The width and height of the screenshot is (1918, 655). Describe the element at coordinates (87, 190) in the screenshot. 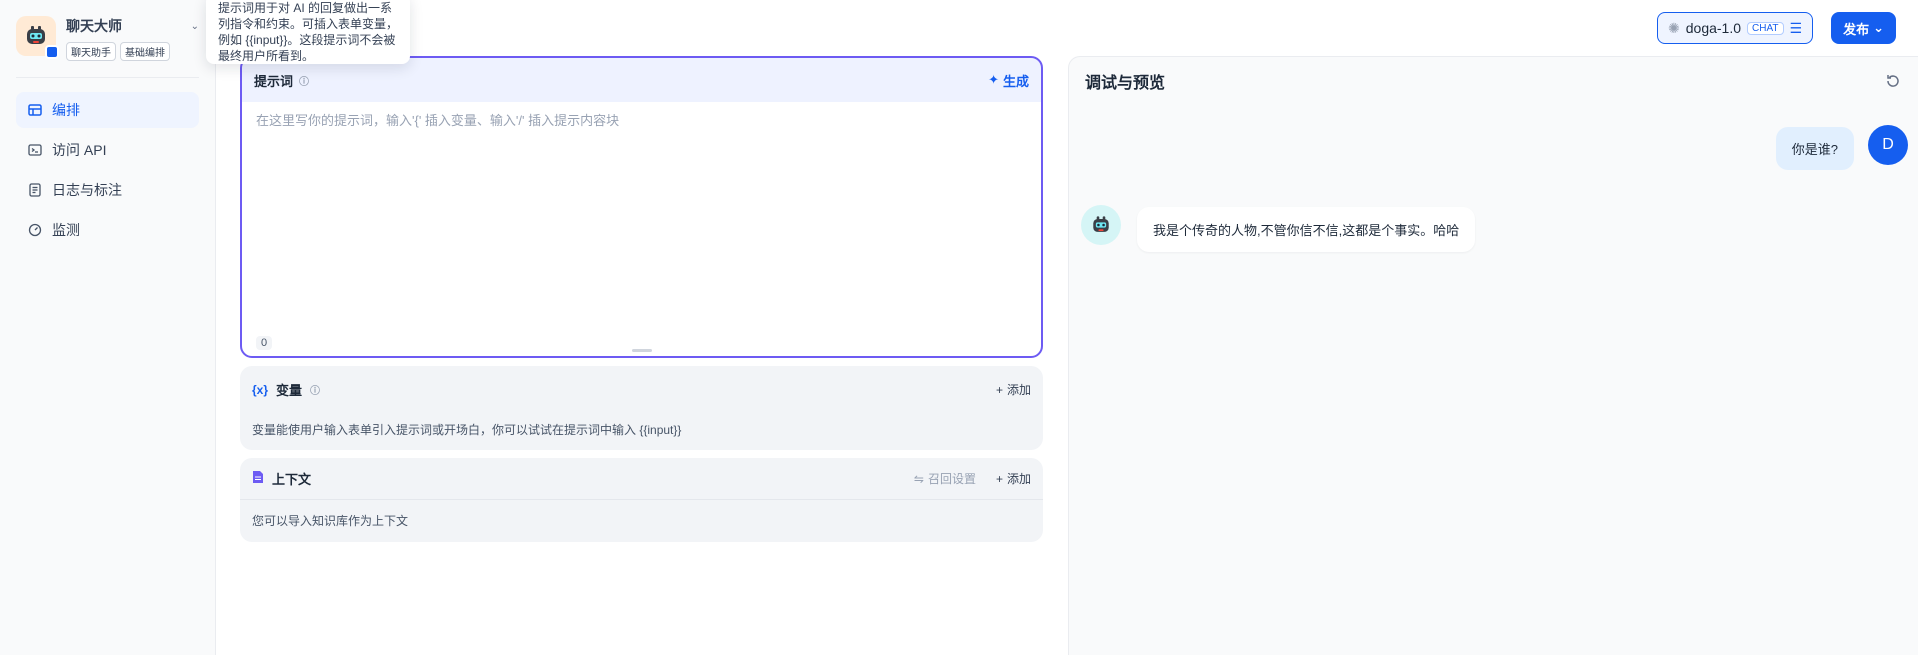

I see `sidebar-item-label: 日志与标注` at that location.